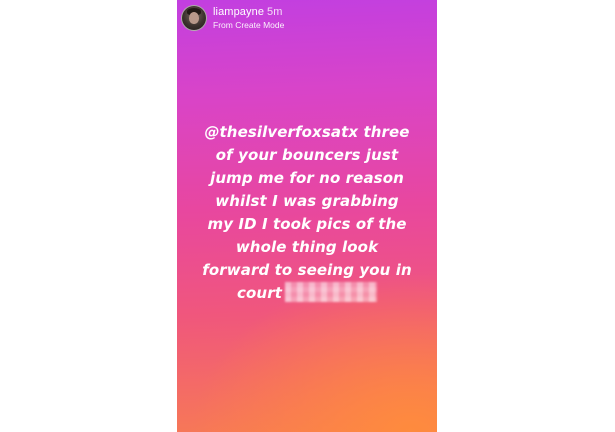 The image size is (615, 432). Describe the element at coordinates (259, 293) in the screenshot. I see `message-line: court` at that location.